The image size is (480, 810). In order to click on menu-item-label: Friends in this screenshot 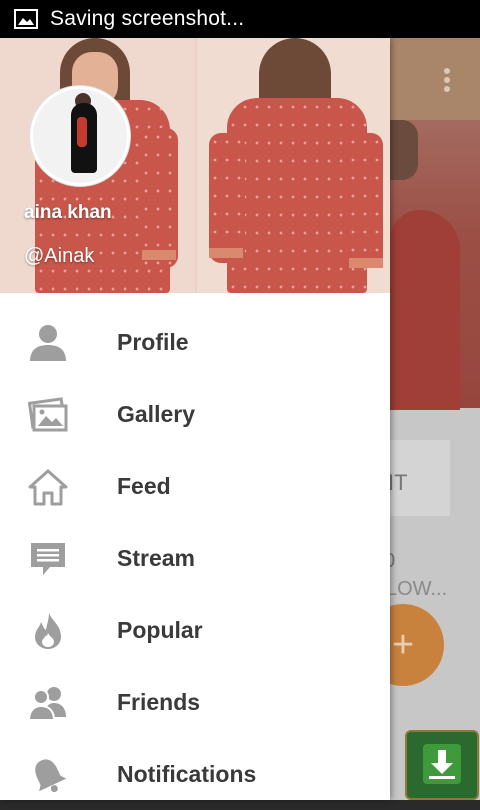, I will do `click(159, 701)`.